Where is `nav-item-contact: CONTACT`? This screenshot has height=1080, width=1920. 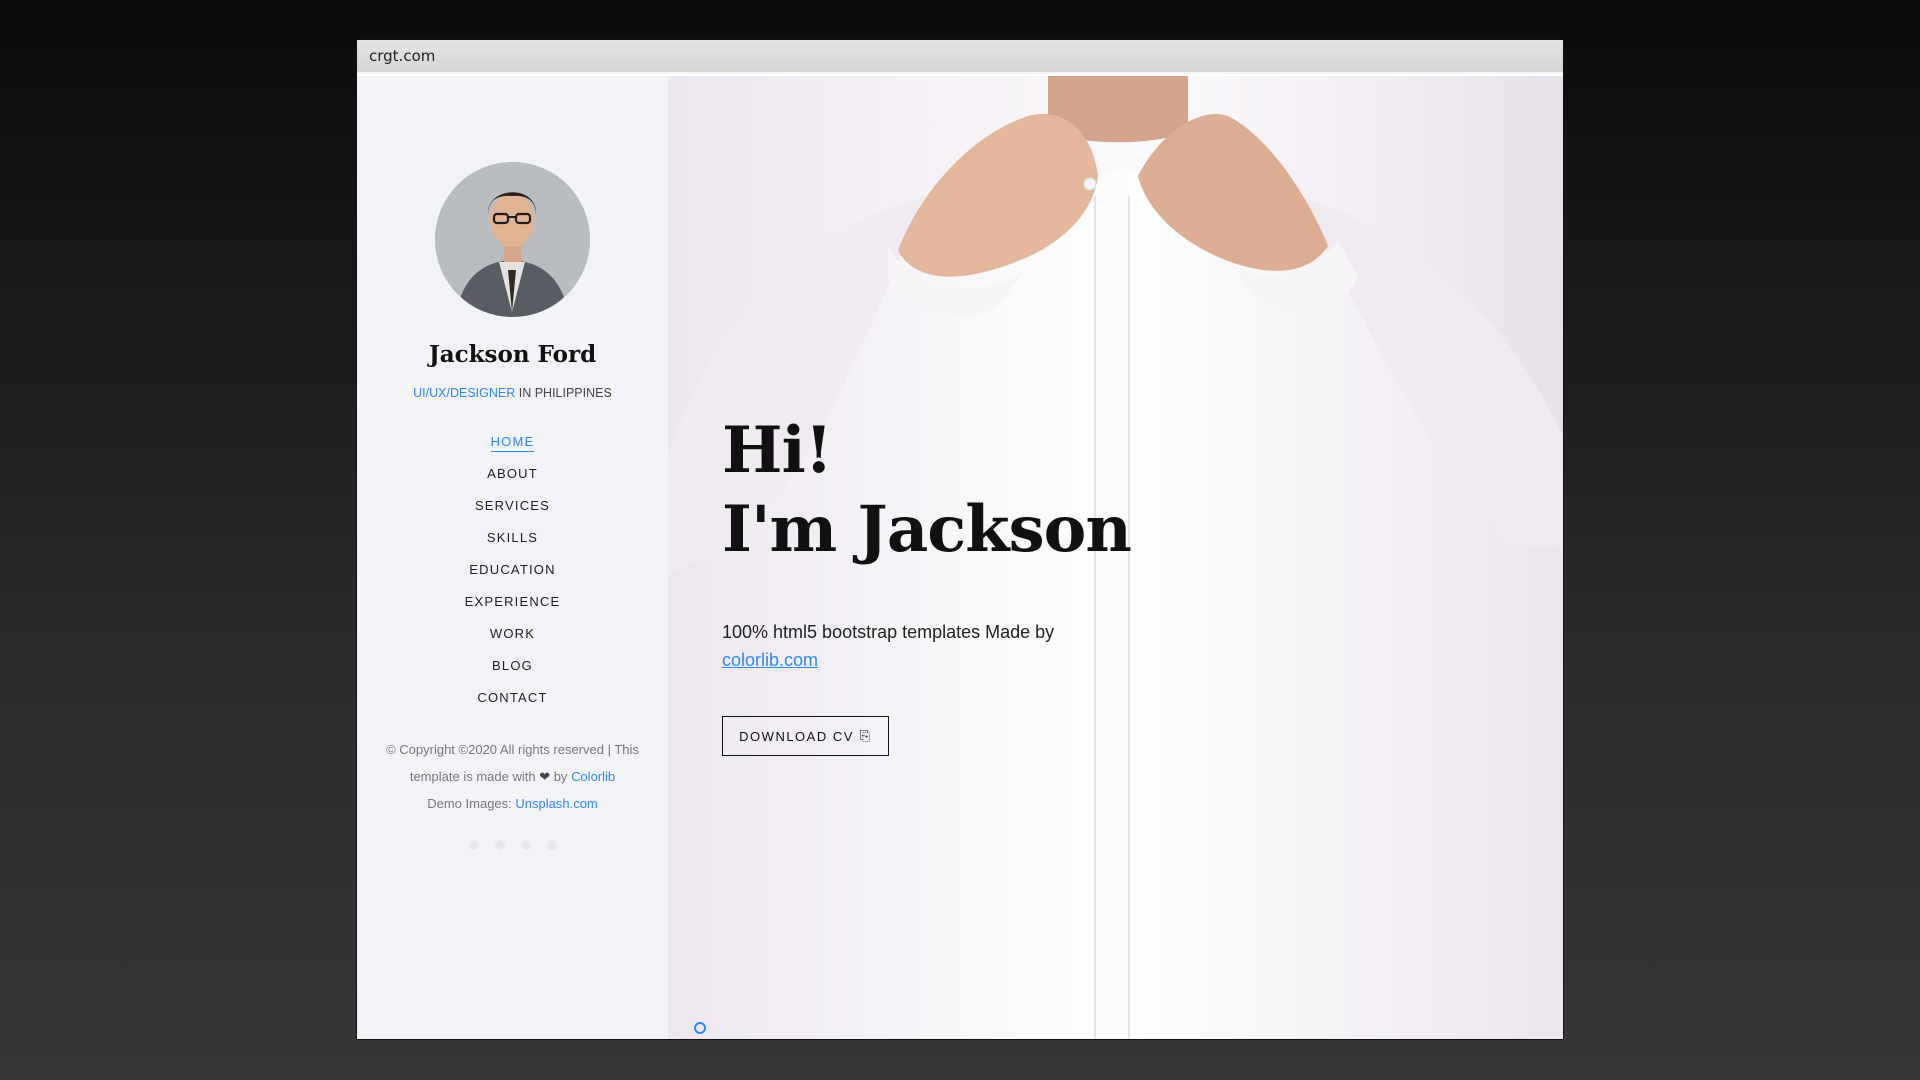 nav-item-contact: CONTACT is located at coordinates (512, 698).